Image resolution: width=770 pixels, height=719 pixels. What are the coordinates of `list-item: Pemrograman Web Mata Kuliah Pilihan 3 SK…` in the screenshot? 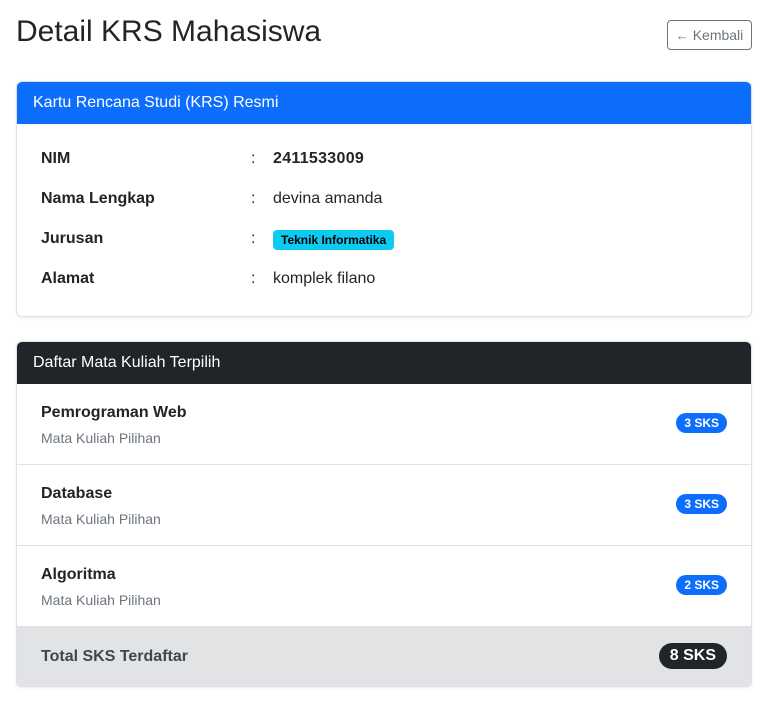 It's located at (384, 424).